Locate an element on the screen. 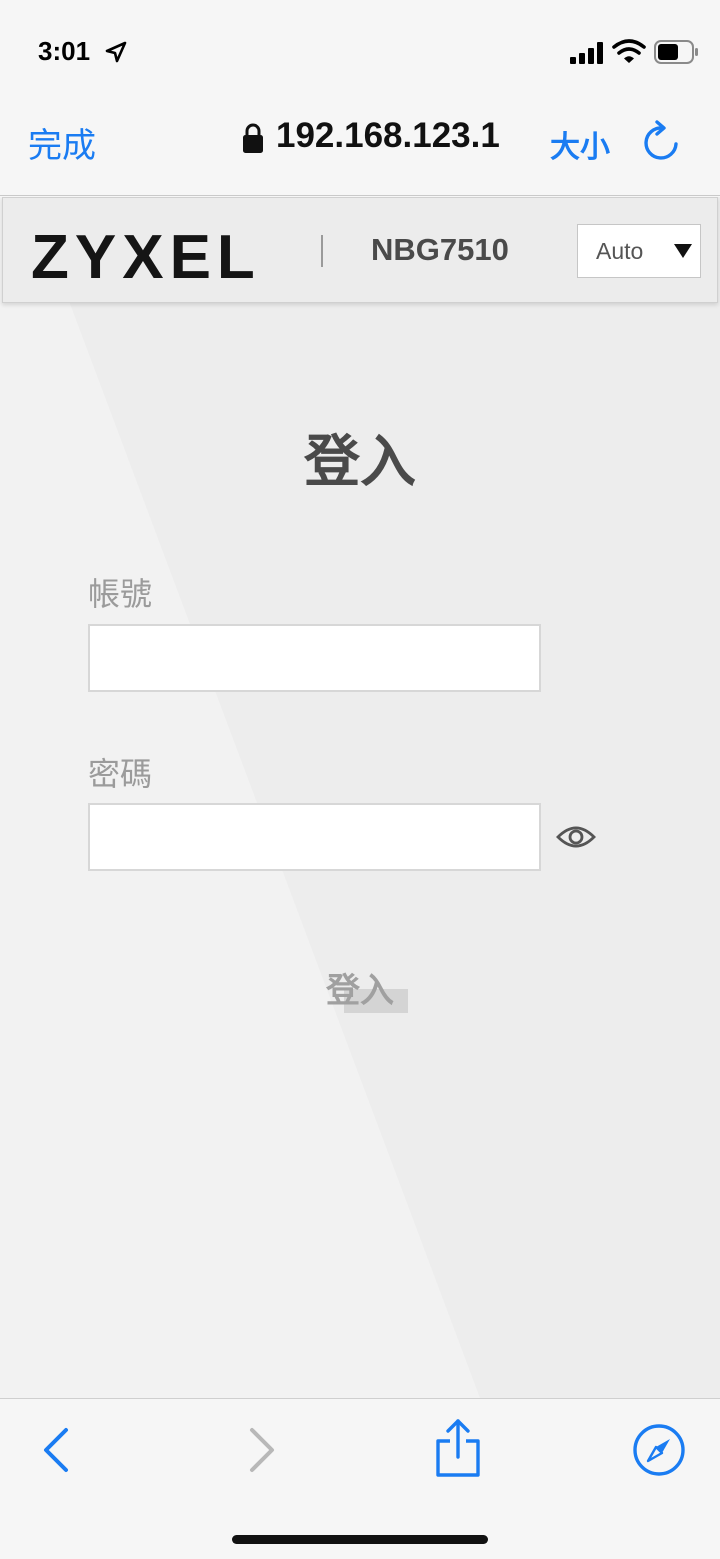 The height and width of the screenshot is (1559, 720). reload-icon is located at coordinates (662, 141).